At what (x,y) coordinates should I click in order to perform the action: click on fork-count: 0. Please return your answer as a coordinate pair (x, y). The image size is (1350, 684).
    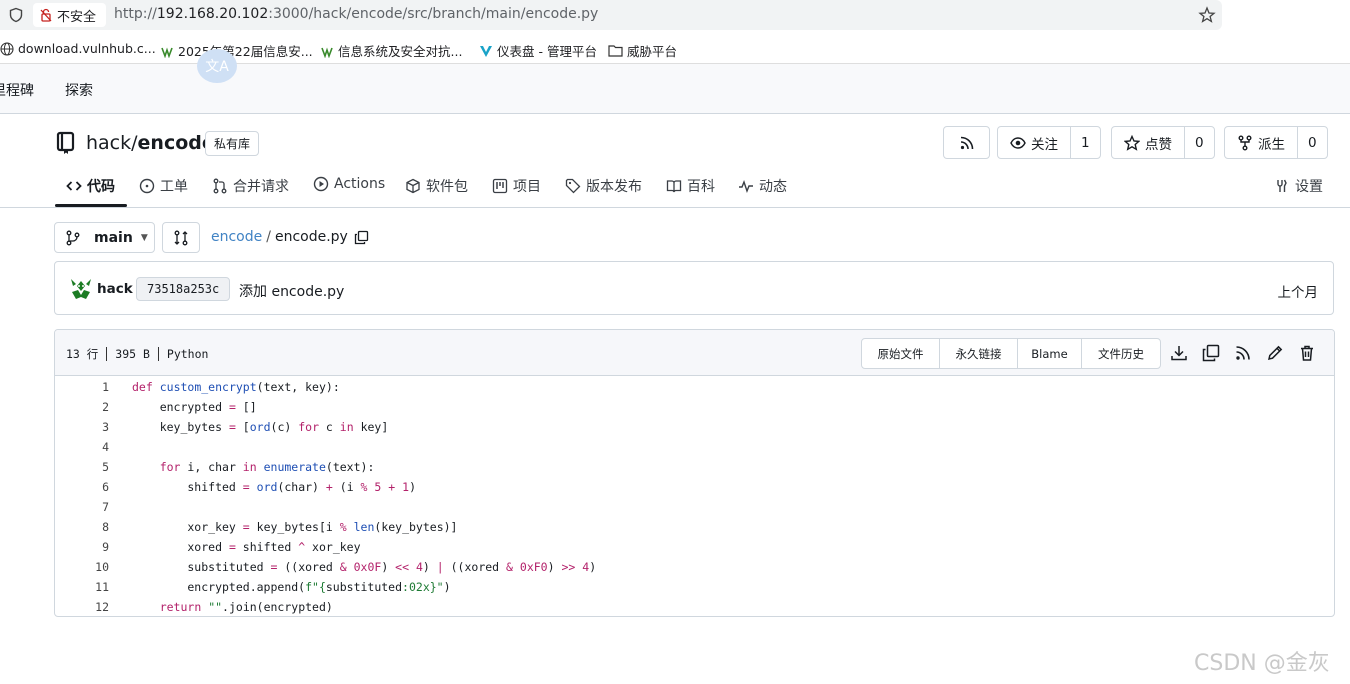
    Looking at the image, I should click on (1312, 143).